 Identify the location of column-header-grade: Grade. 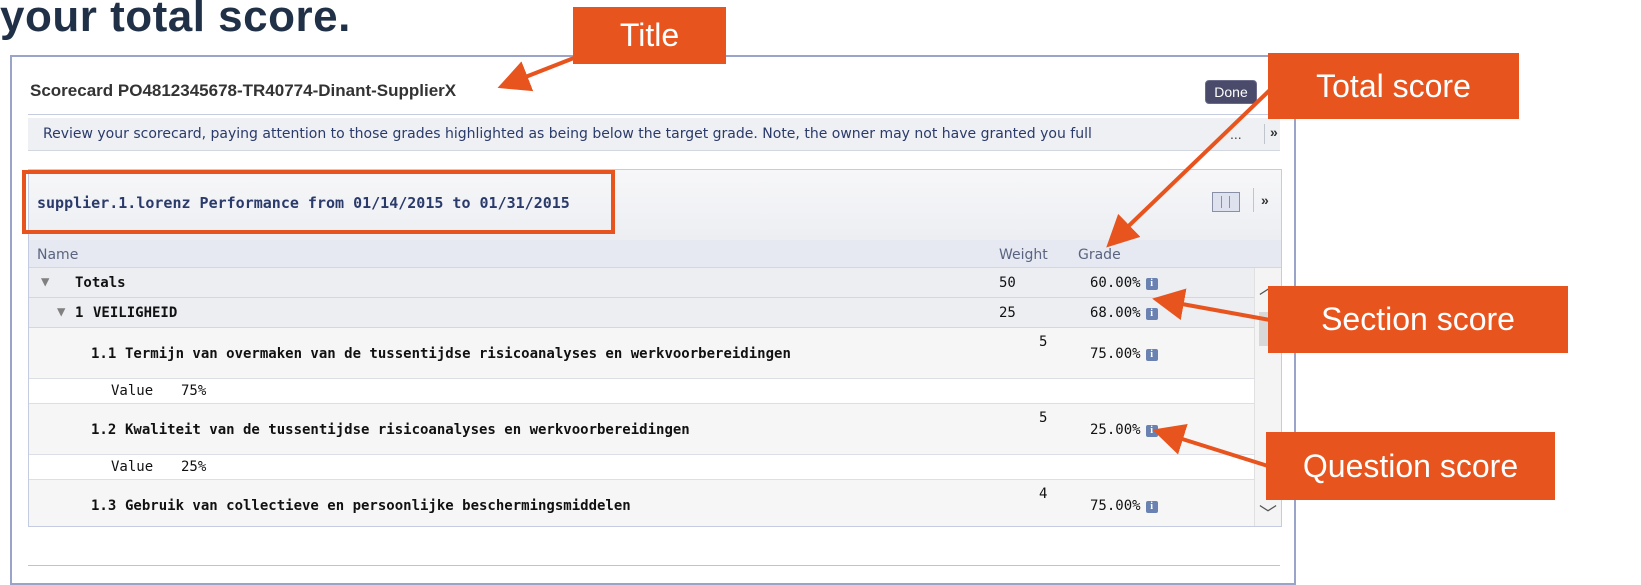
(1099, 255).